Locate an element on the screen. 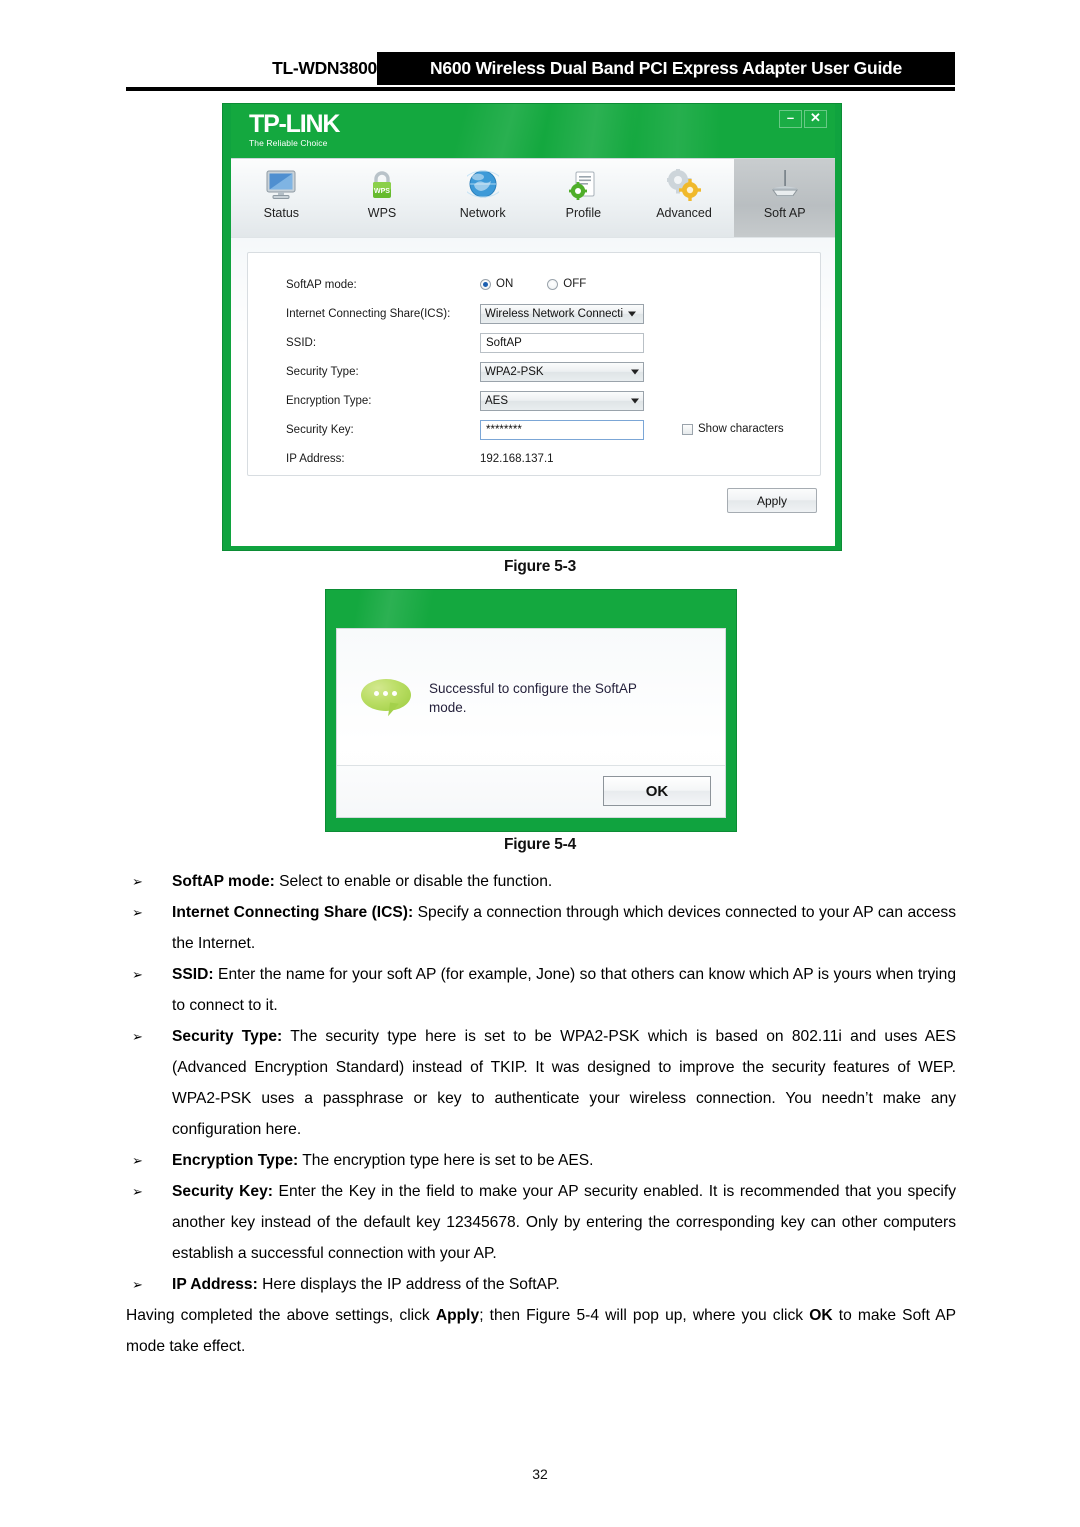 The image size is (1080, 1527). label-ics: Internet Connecting Share(ICS): is located at coordinates (368, 314).